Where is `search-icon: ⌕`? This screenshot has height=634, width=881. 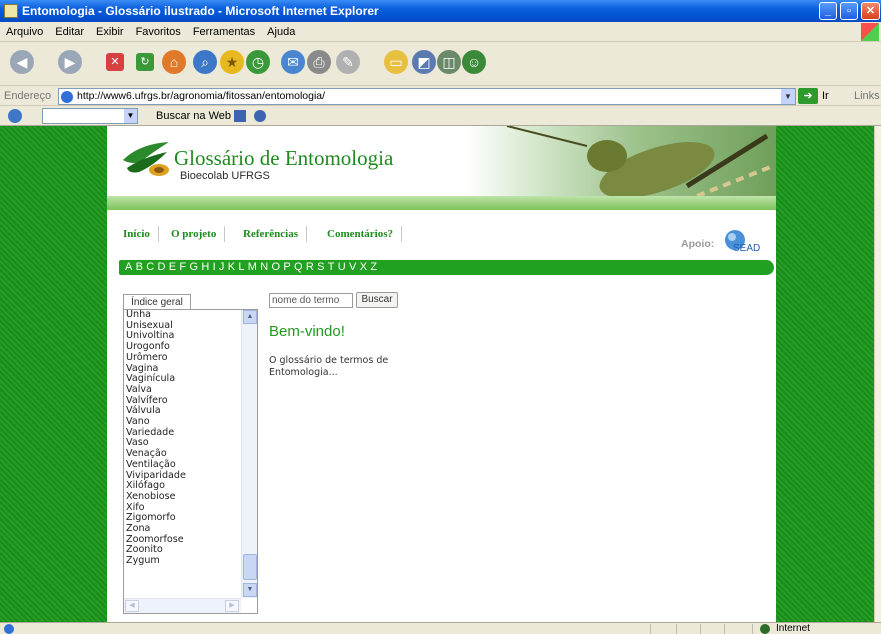 search-icon: ⌕ is located at coordinates (205, 62).